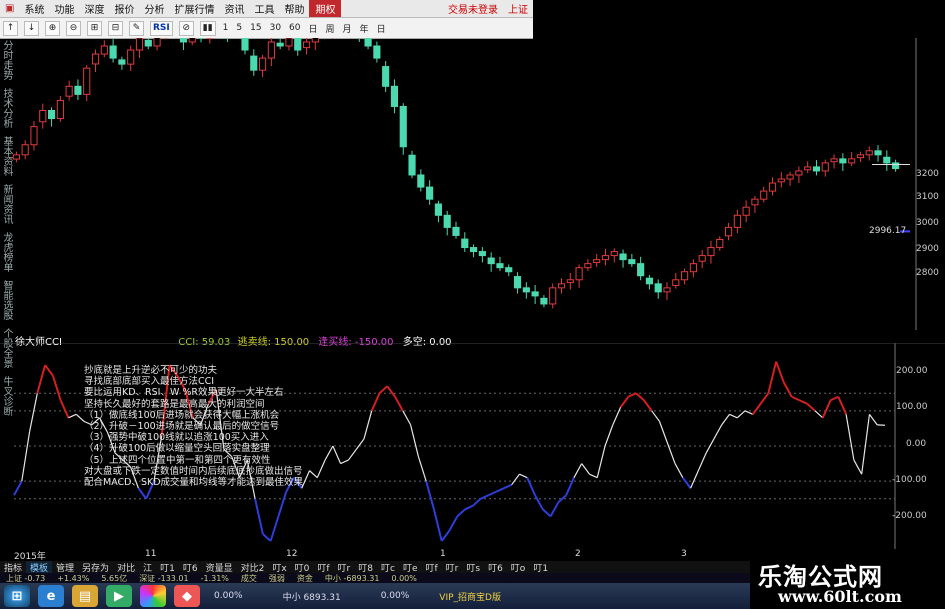  What do you see at coordinates (115, 28) in the screenshot?
I see `grid-icon: ⊟` at bounding box center [115, 28].